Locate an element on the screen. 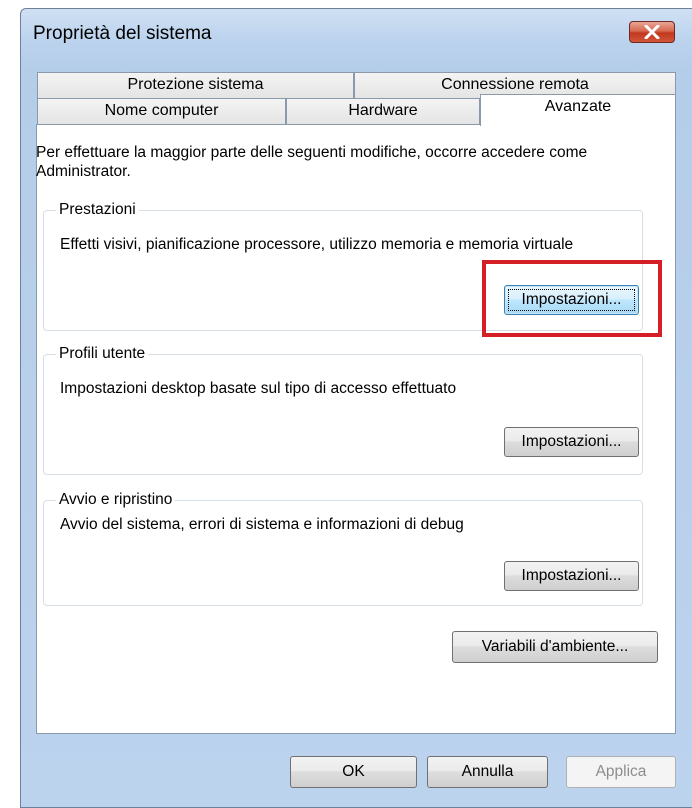 The image size is (692, 808). cancel-button: Annulla is located at coordinates (487, 772).